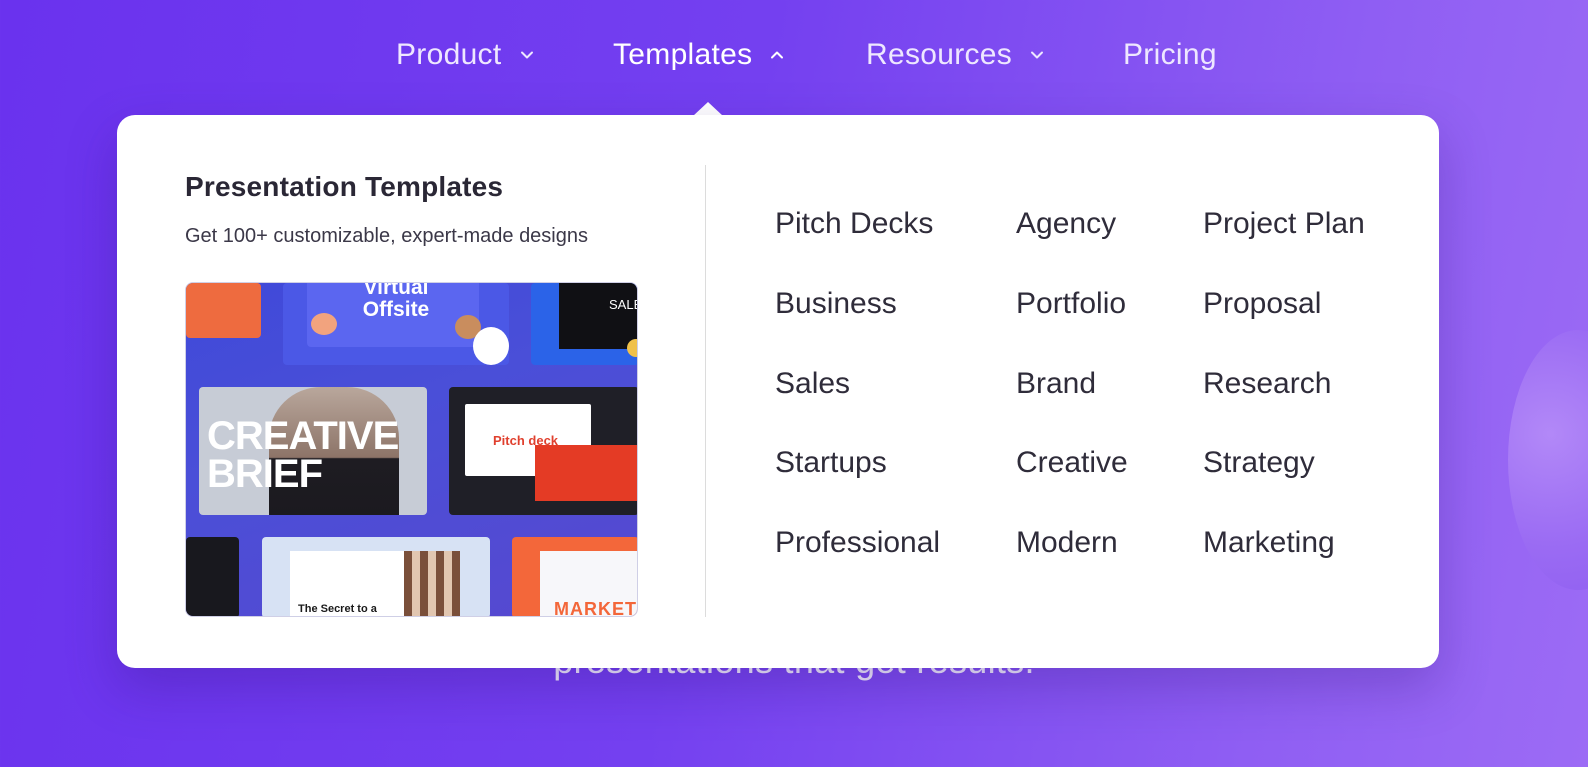 This screenshot has height=767, width=1588. I want to click on thumb-virtual-offsite: Virtual Offsite, so click(396, 324).